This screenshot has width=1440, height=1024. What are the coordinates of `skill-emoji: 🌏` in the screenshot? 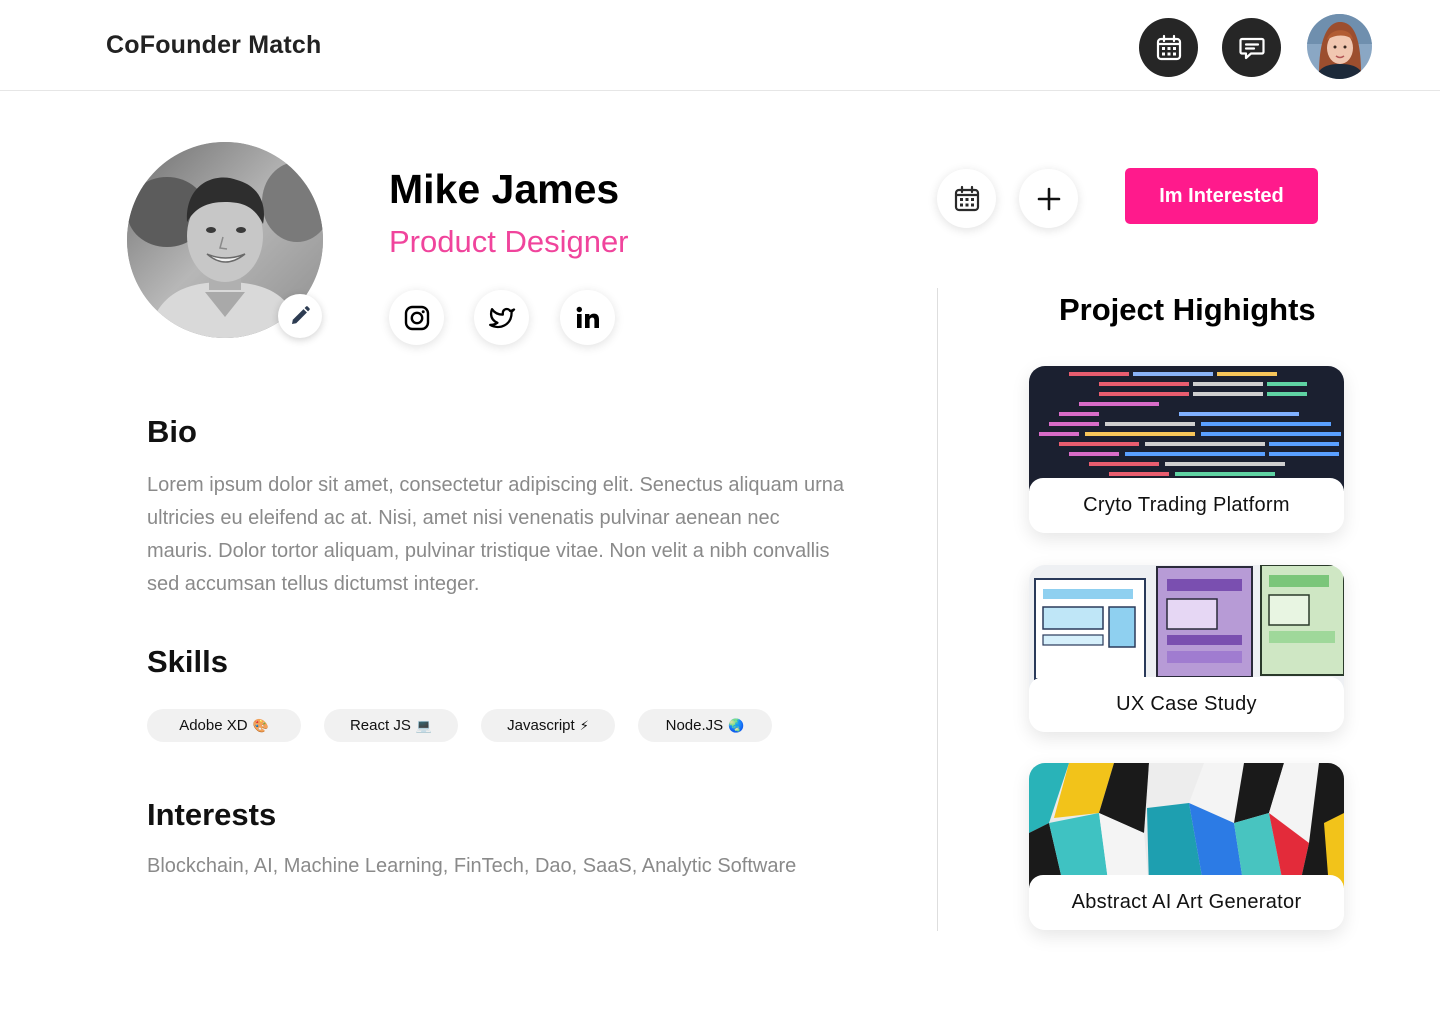 It's located at (736, 725).